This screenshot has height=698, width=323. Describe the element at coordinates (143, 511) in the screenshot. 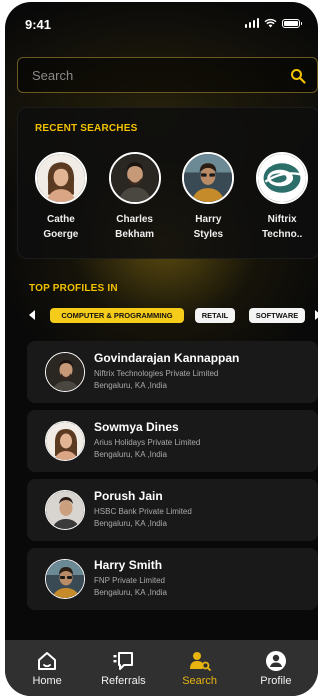

I see `profile-company: HSBC Bank Private Limited` at that location.